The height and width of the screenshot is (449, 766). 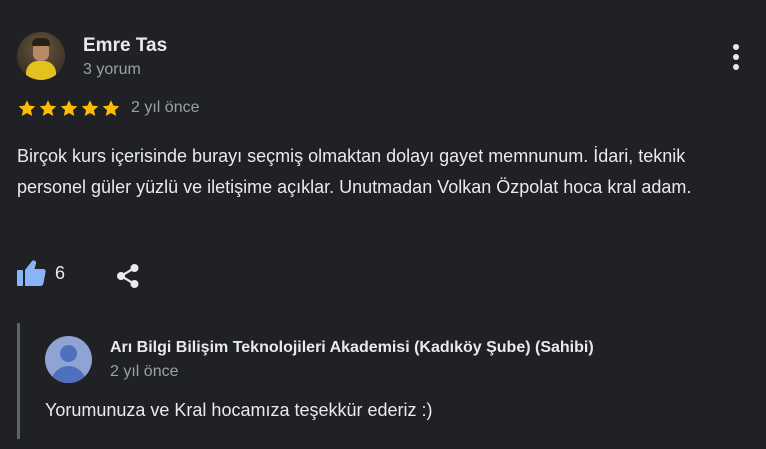 What do you see at coordinates (41, 42) in the screenshot?
I see `avatar-hair` at bounding box center [41, 42].